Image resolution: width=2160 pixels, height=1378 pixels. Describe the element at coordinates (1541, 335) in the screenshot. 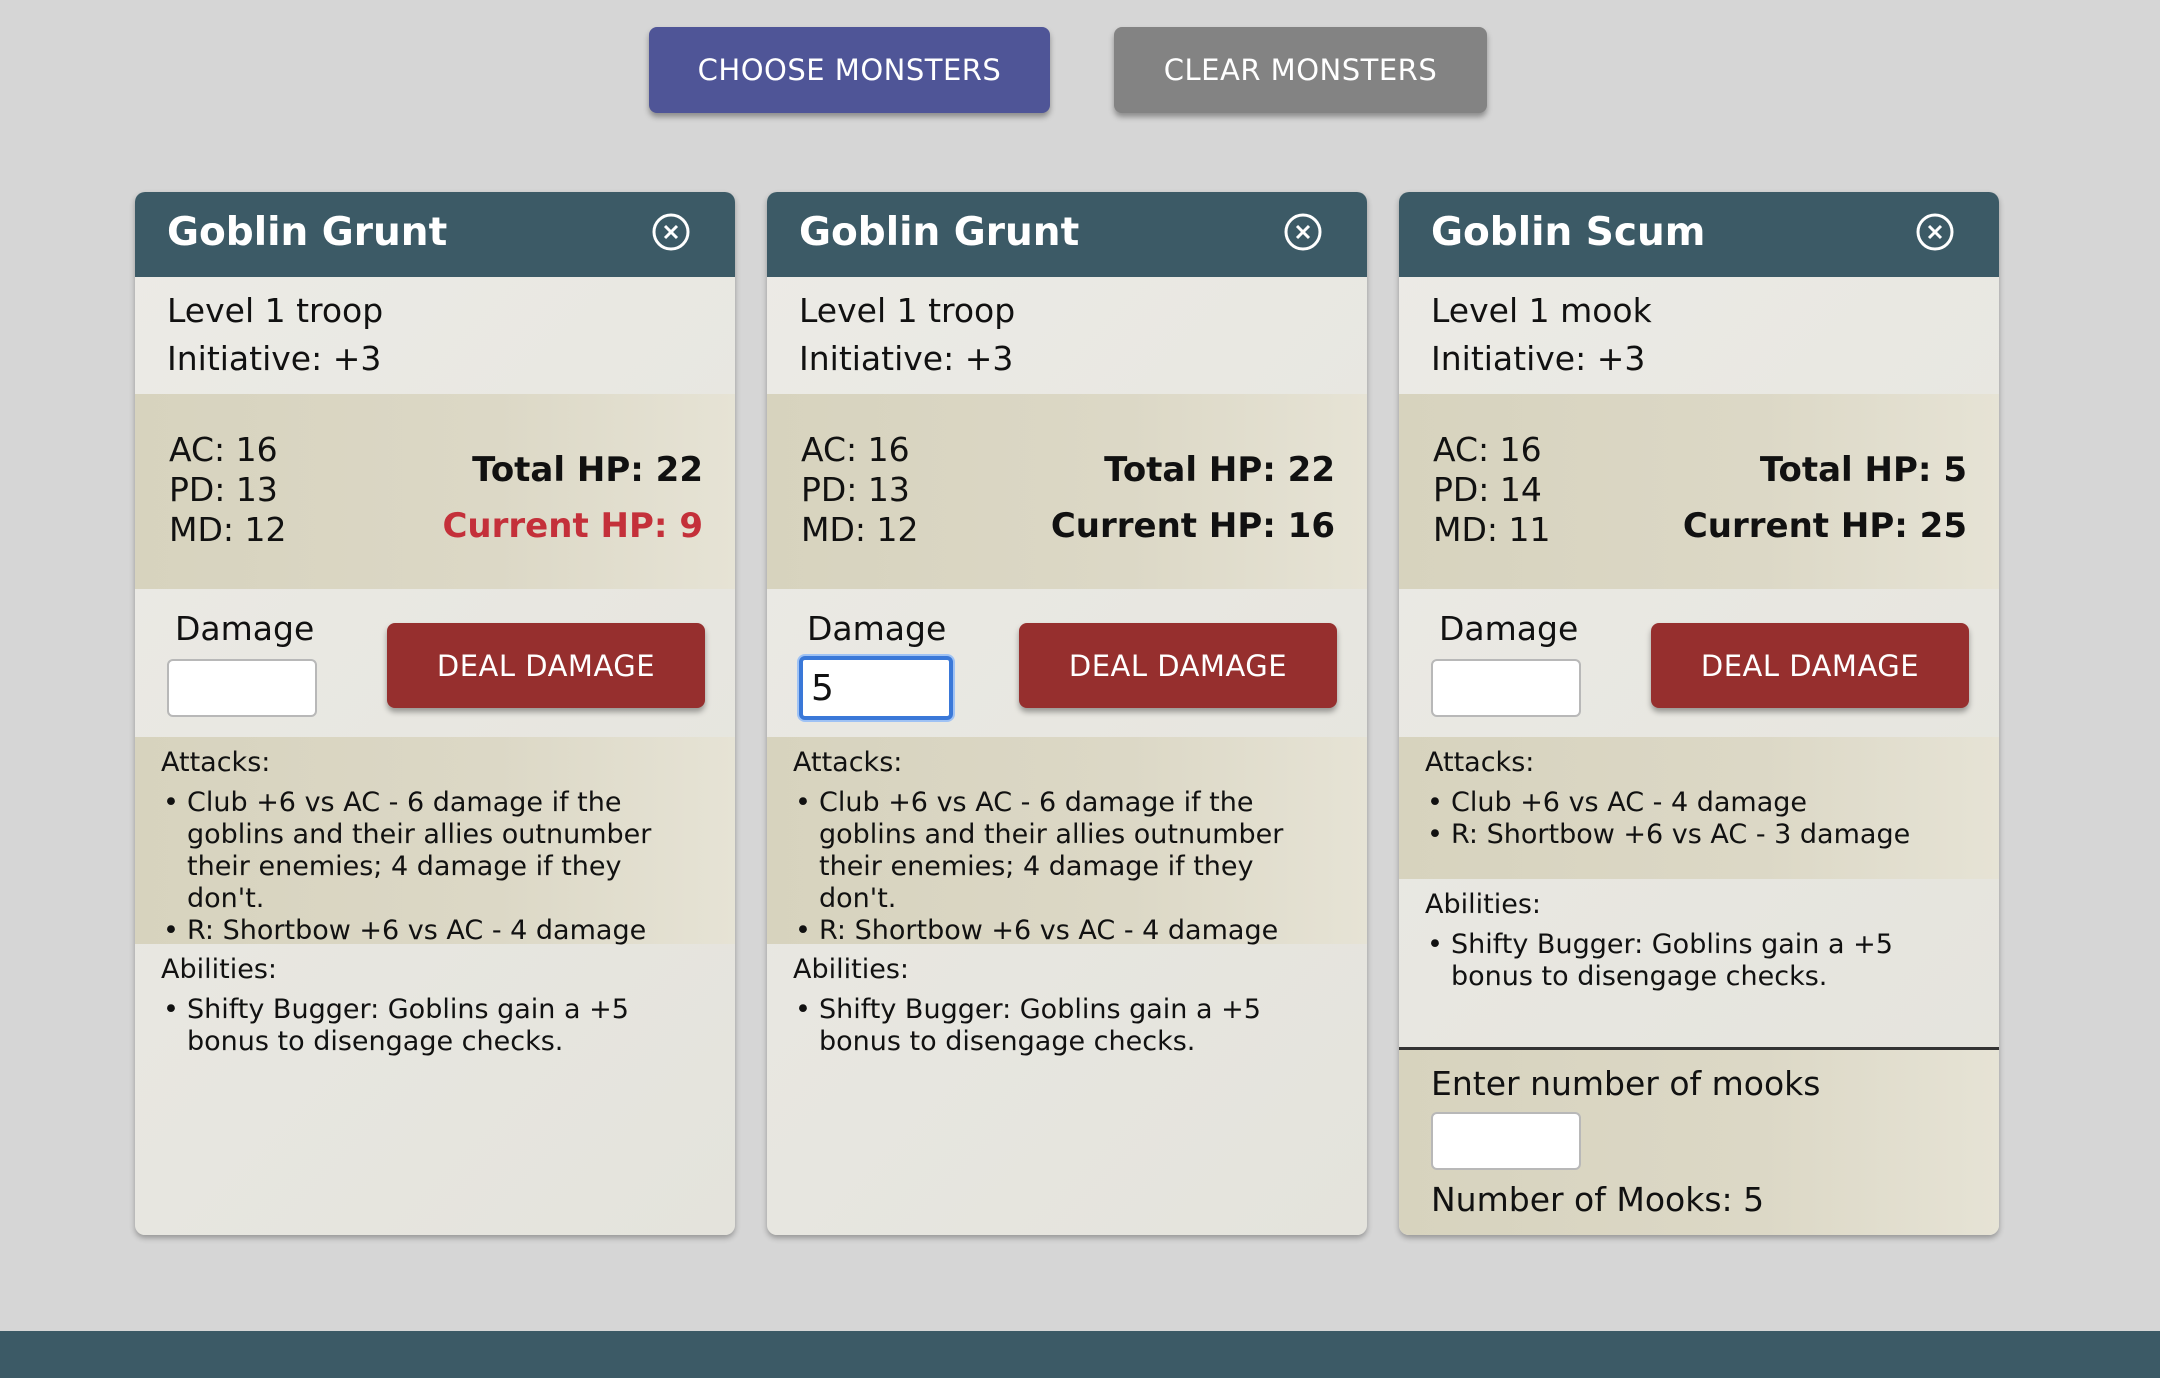

I see `monster-meta: Level 1 mook Initiative: +3` at that location.